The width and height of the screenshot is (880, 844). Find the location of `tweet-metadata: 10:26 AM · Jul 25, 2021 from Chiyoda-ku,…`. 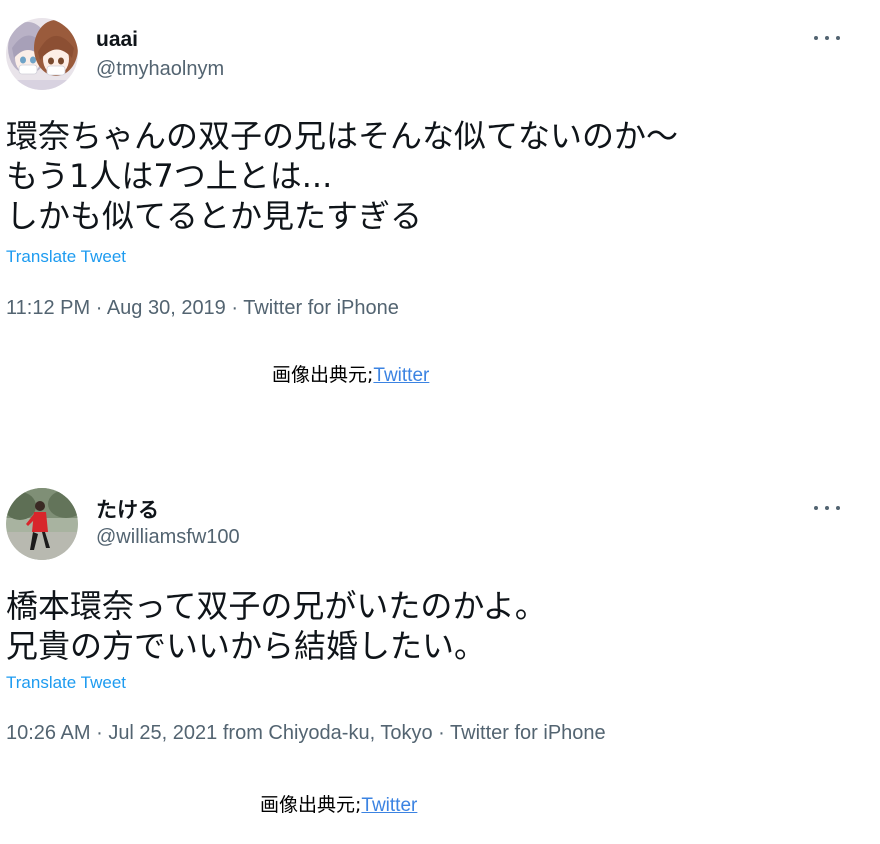

tweet-metadata: 10:26 AM · Jul 25, 2021 from Chiyoda-ku,… is located at coordinates (306, 733).